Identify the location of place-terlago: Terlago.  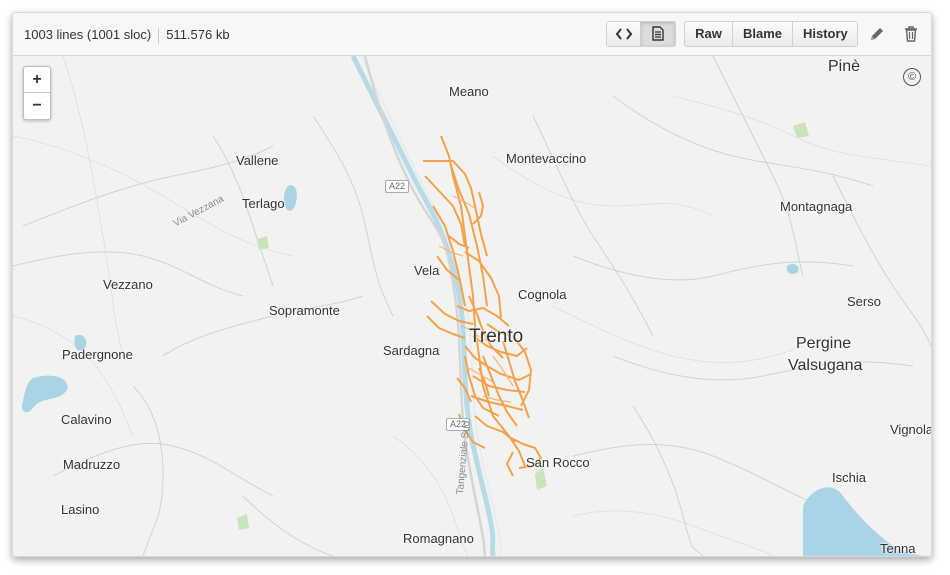
(263, 203).